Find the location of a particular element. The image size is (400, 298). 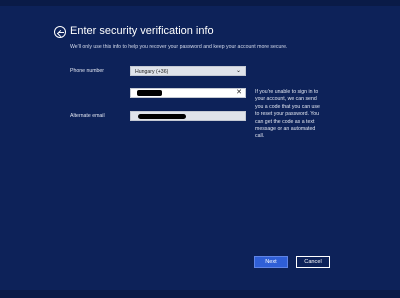

phone-number-label: Phone number is located at coordinates (87, 71).